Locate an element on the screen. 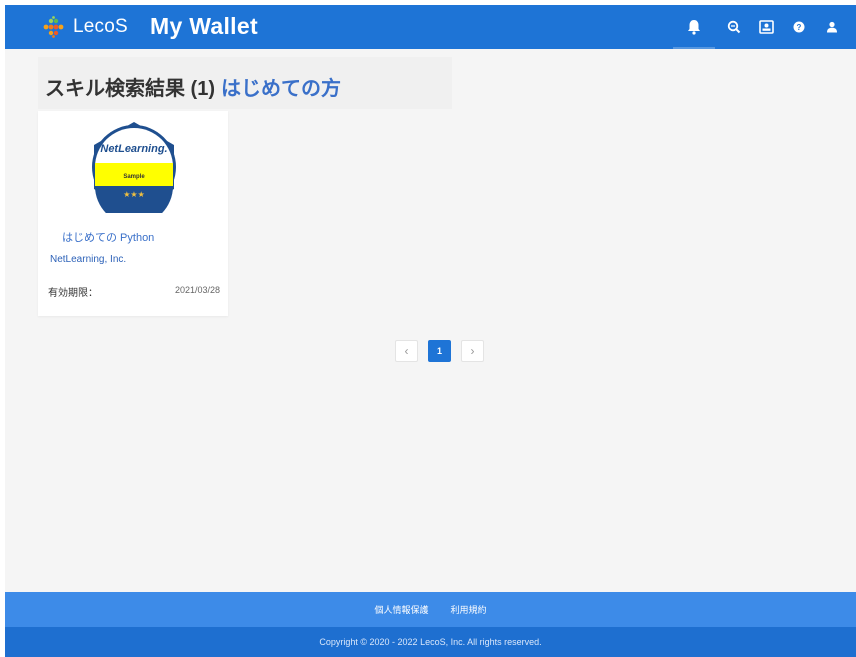  logo-mark-icon is located at coordinates (53, 27).